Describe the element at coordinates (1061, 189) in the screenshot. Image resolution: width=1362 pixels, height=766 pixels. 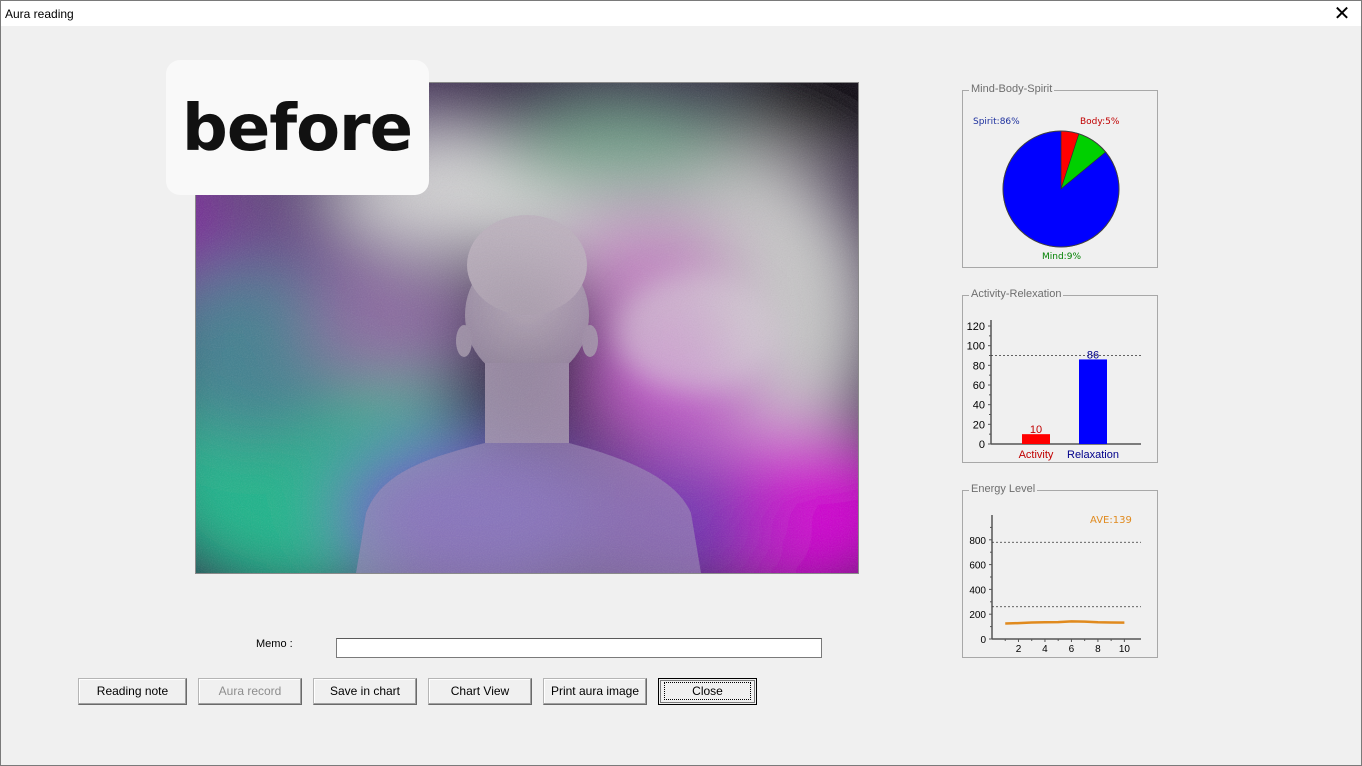
I see `pie-slices` at that location.